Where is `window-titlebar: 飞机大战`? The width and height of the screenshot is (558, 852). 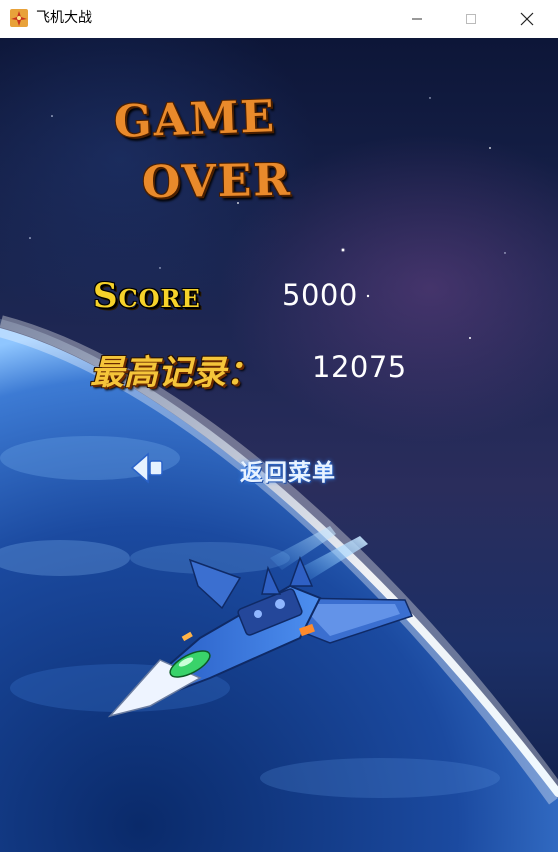 window-titlebar: 飞机大战 is located at coordinates (279, 19).